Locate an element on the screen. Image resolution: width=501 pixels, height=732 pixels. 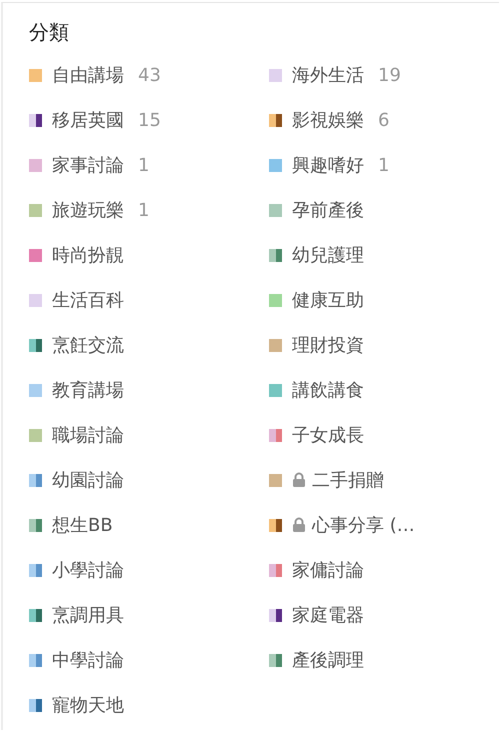
category-link: 幼園討論 is located at coordinates (149, 480).